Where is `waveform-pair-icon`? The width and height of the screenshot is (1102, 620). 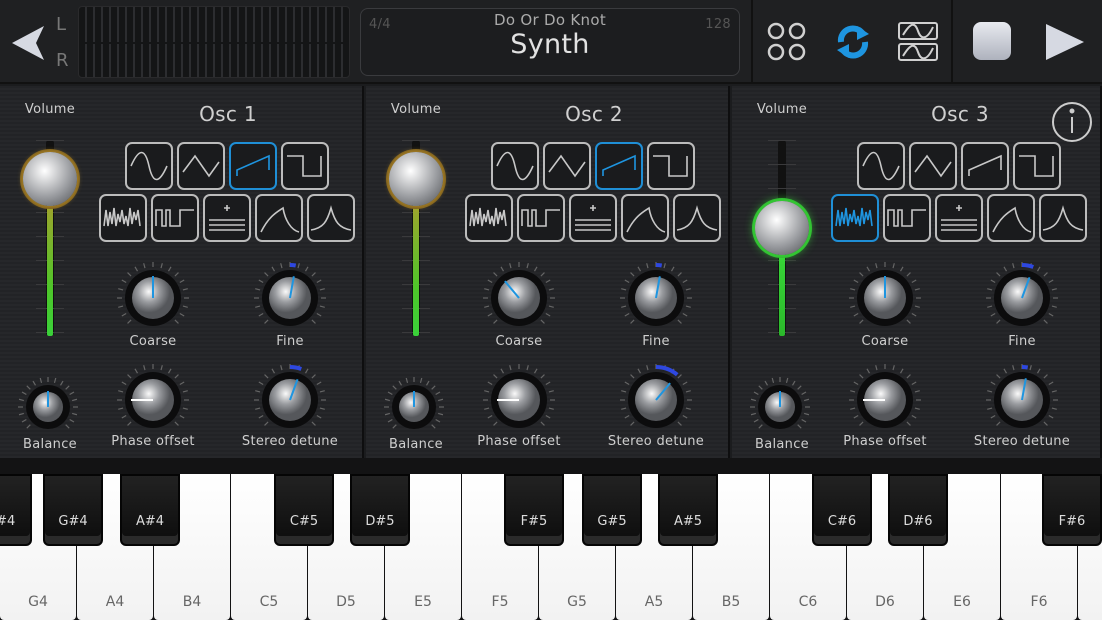 waveform-pair-icon is located at coordinates (918, 42).